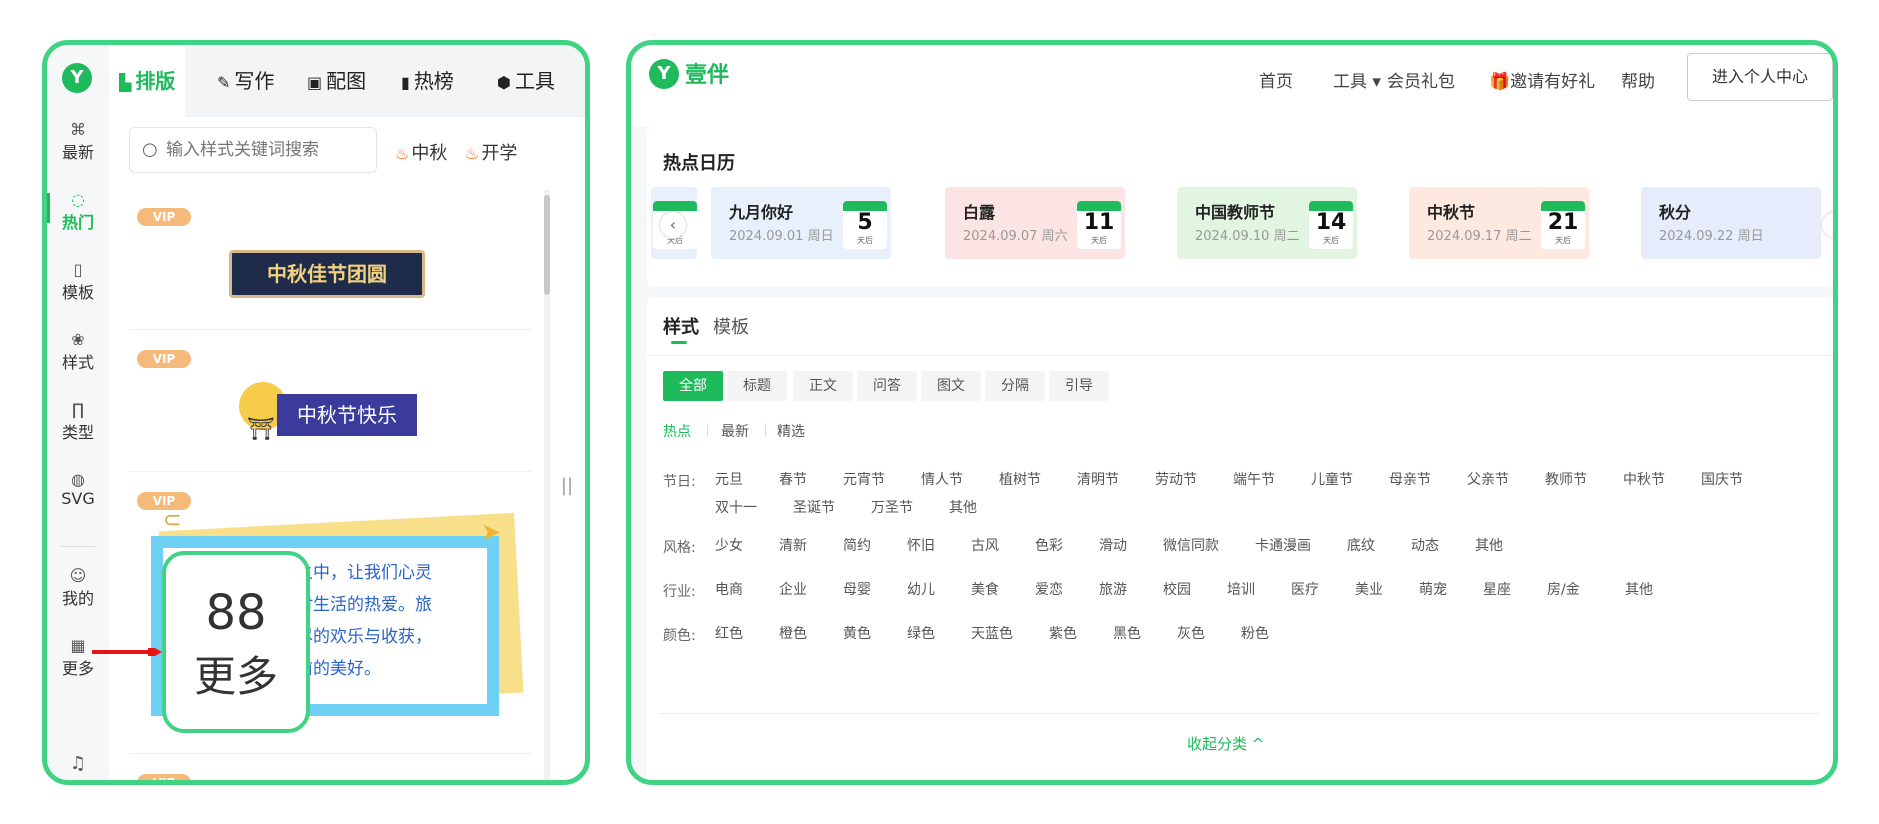 This screenshot has width=1879, height=824. Describe the element at coordinates (814, 507) in the screenshot. I see `category-item: 圣诞节` at that location.